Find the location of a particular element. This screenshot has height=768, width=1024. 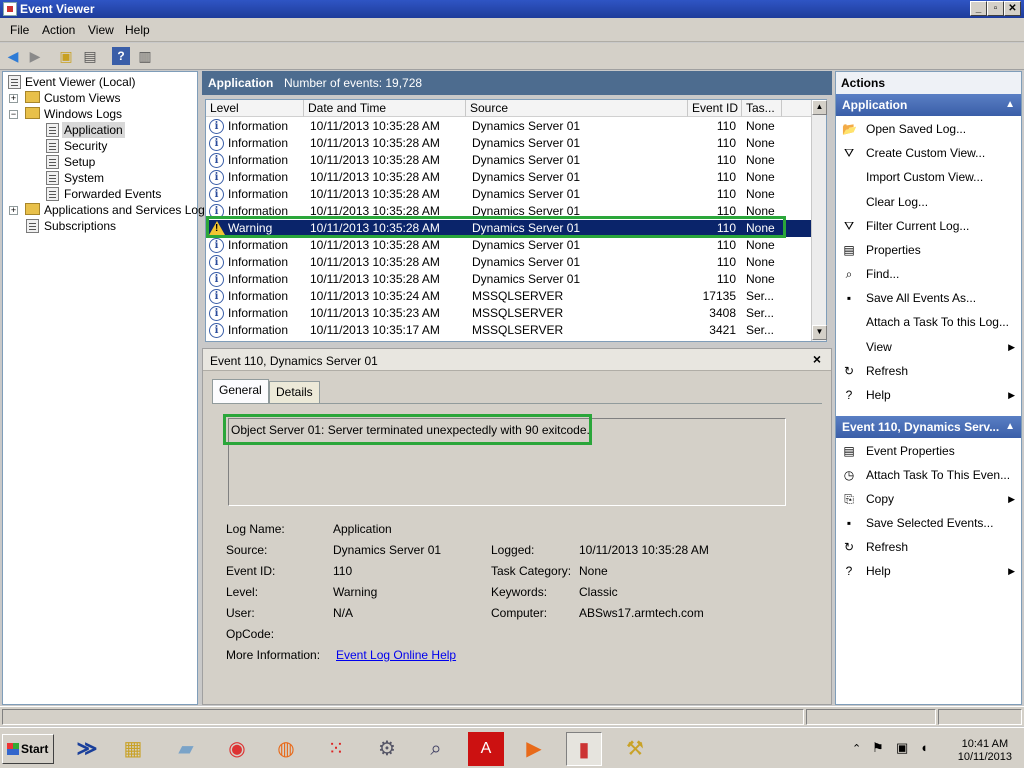

log-icon is located at coordinates (52, 162).